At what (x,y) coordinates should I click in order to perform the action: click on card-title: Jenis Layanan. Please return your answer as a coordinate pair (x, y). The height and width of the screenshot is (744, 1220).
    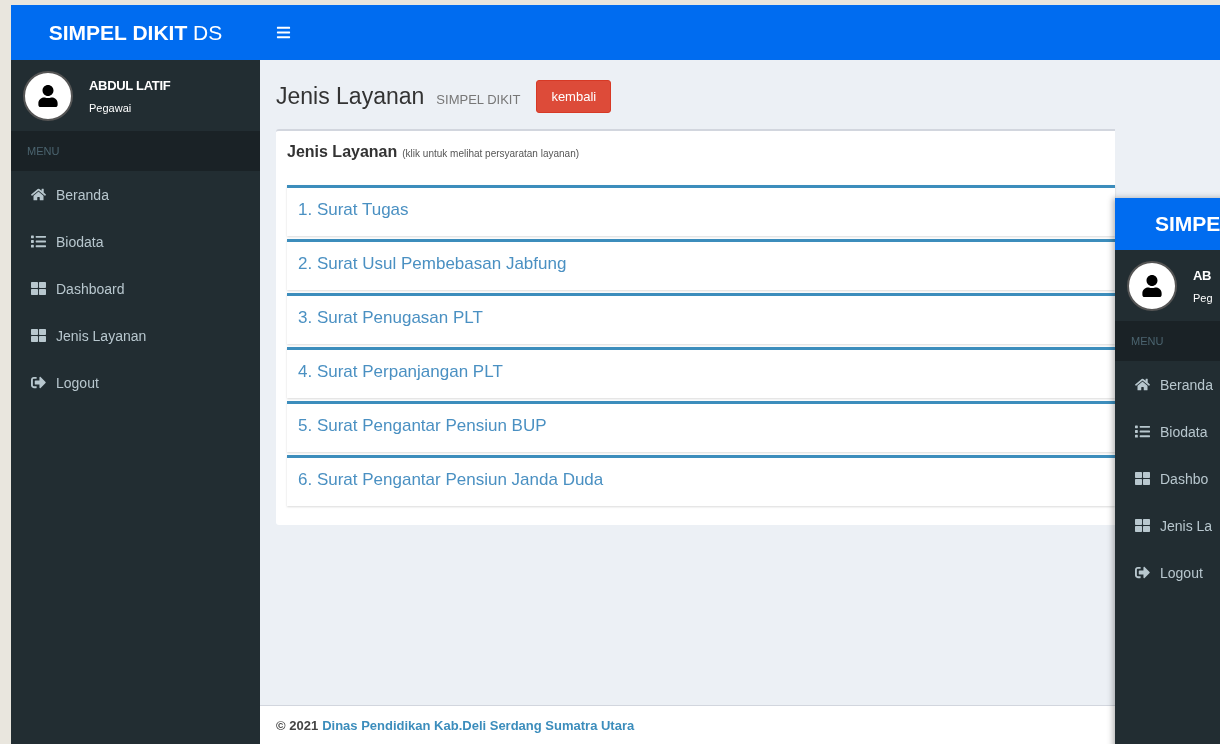
    Looking at the image, I should click on (342, 152).